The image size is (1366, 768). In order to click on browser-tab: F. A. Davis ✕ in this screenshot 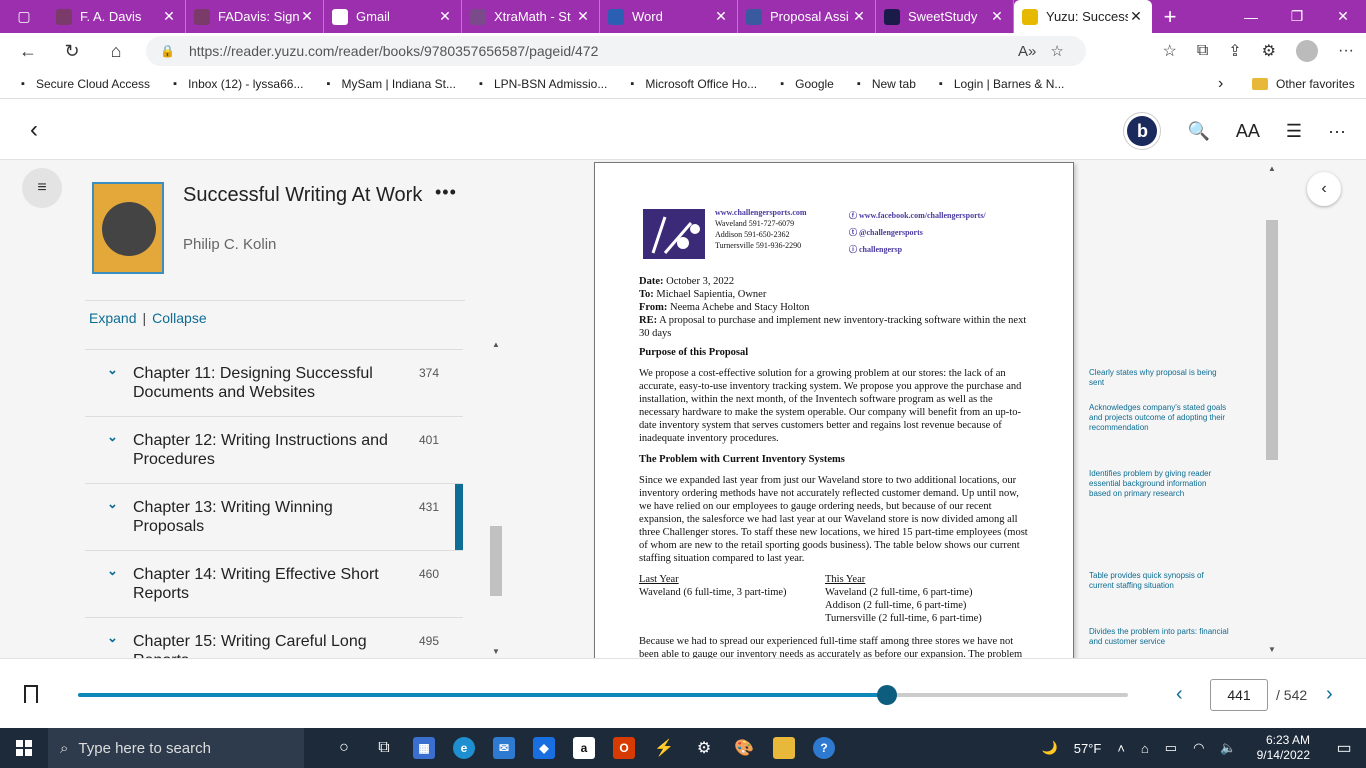, I will do `click(117, 16)`.